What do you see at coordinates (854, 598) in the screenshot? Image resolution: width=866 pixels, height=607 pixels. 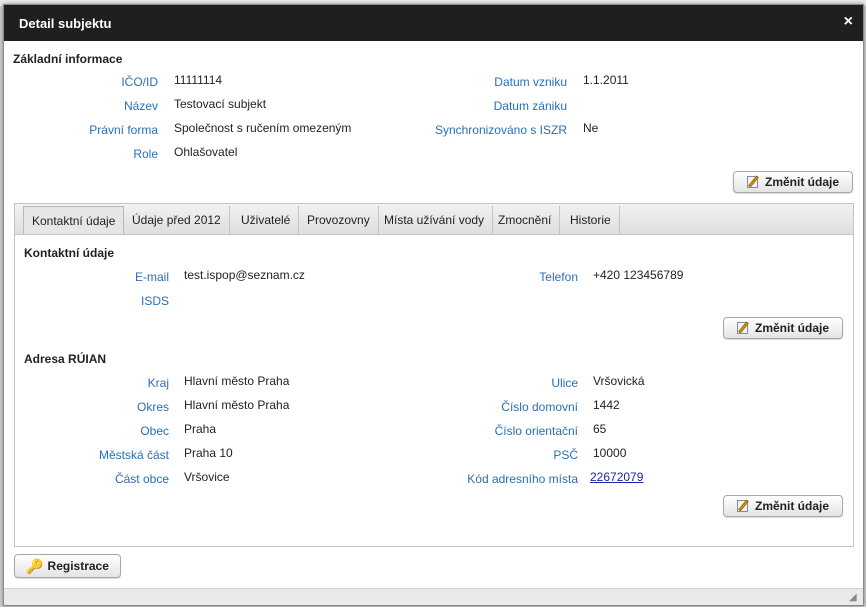 I see `resize-grip-icon: ◢` at bounding box center [854, 598].